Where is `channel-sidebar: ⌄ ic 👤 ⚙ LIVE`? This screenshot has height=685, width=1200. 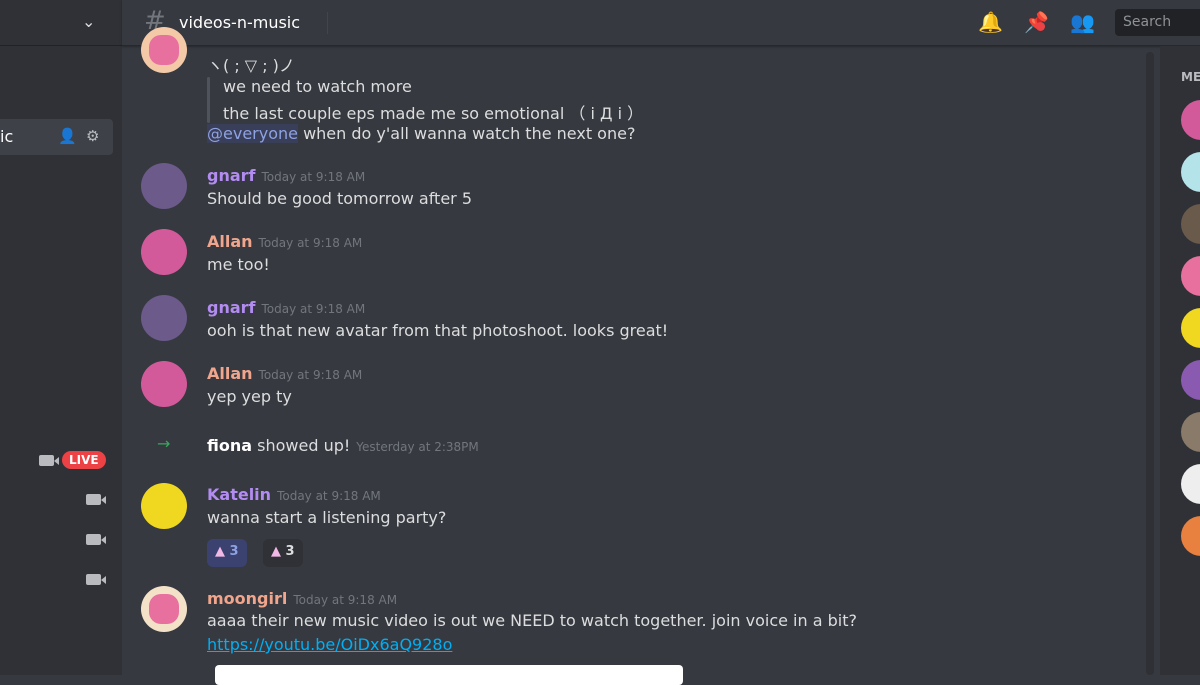 channel-sidebar: ⌄ ic 👤 ⚙ LIVE is located at coordinates (61, 337).